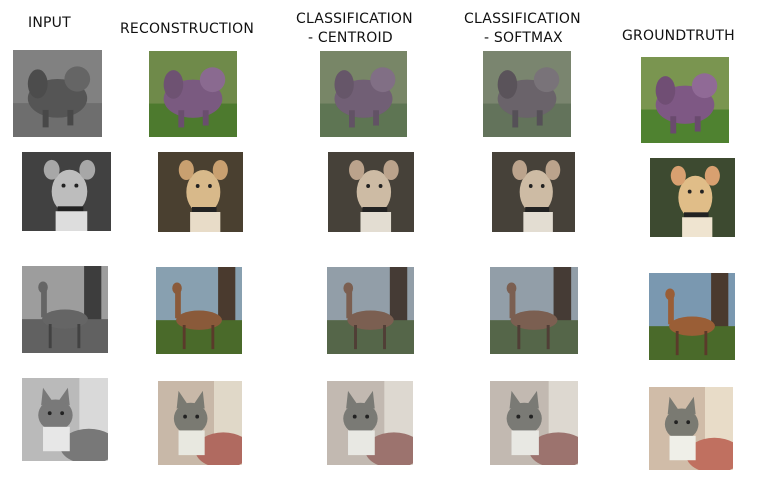  What do you see at coordinates (370, 423) in the screenshot?
I see `row4-classification-centroid-image` at bounding box center [370, 423].